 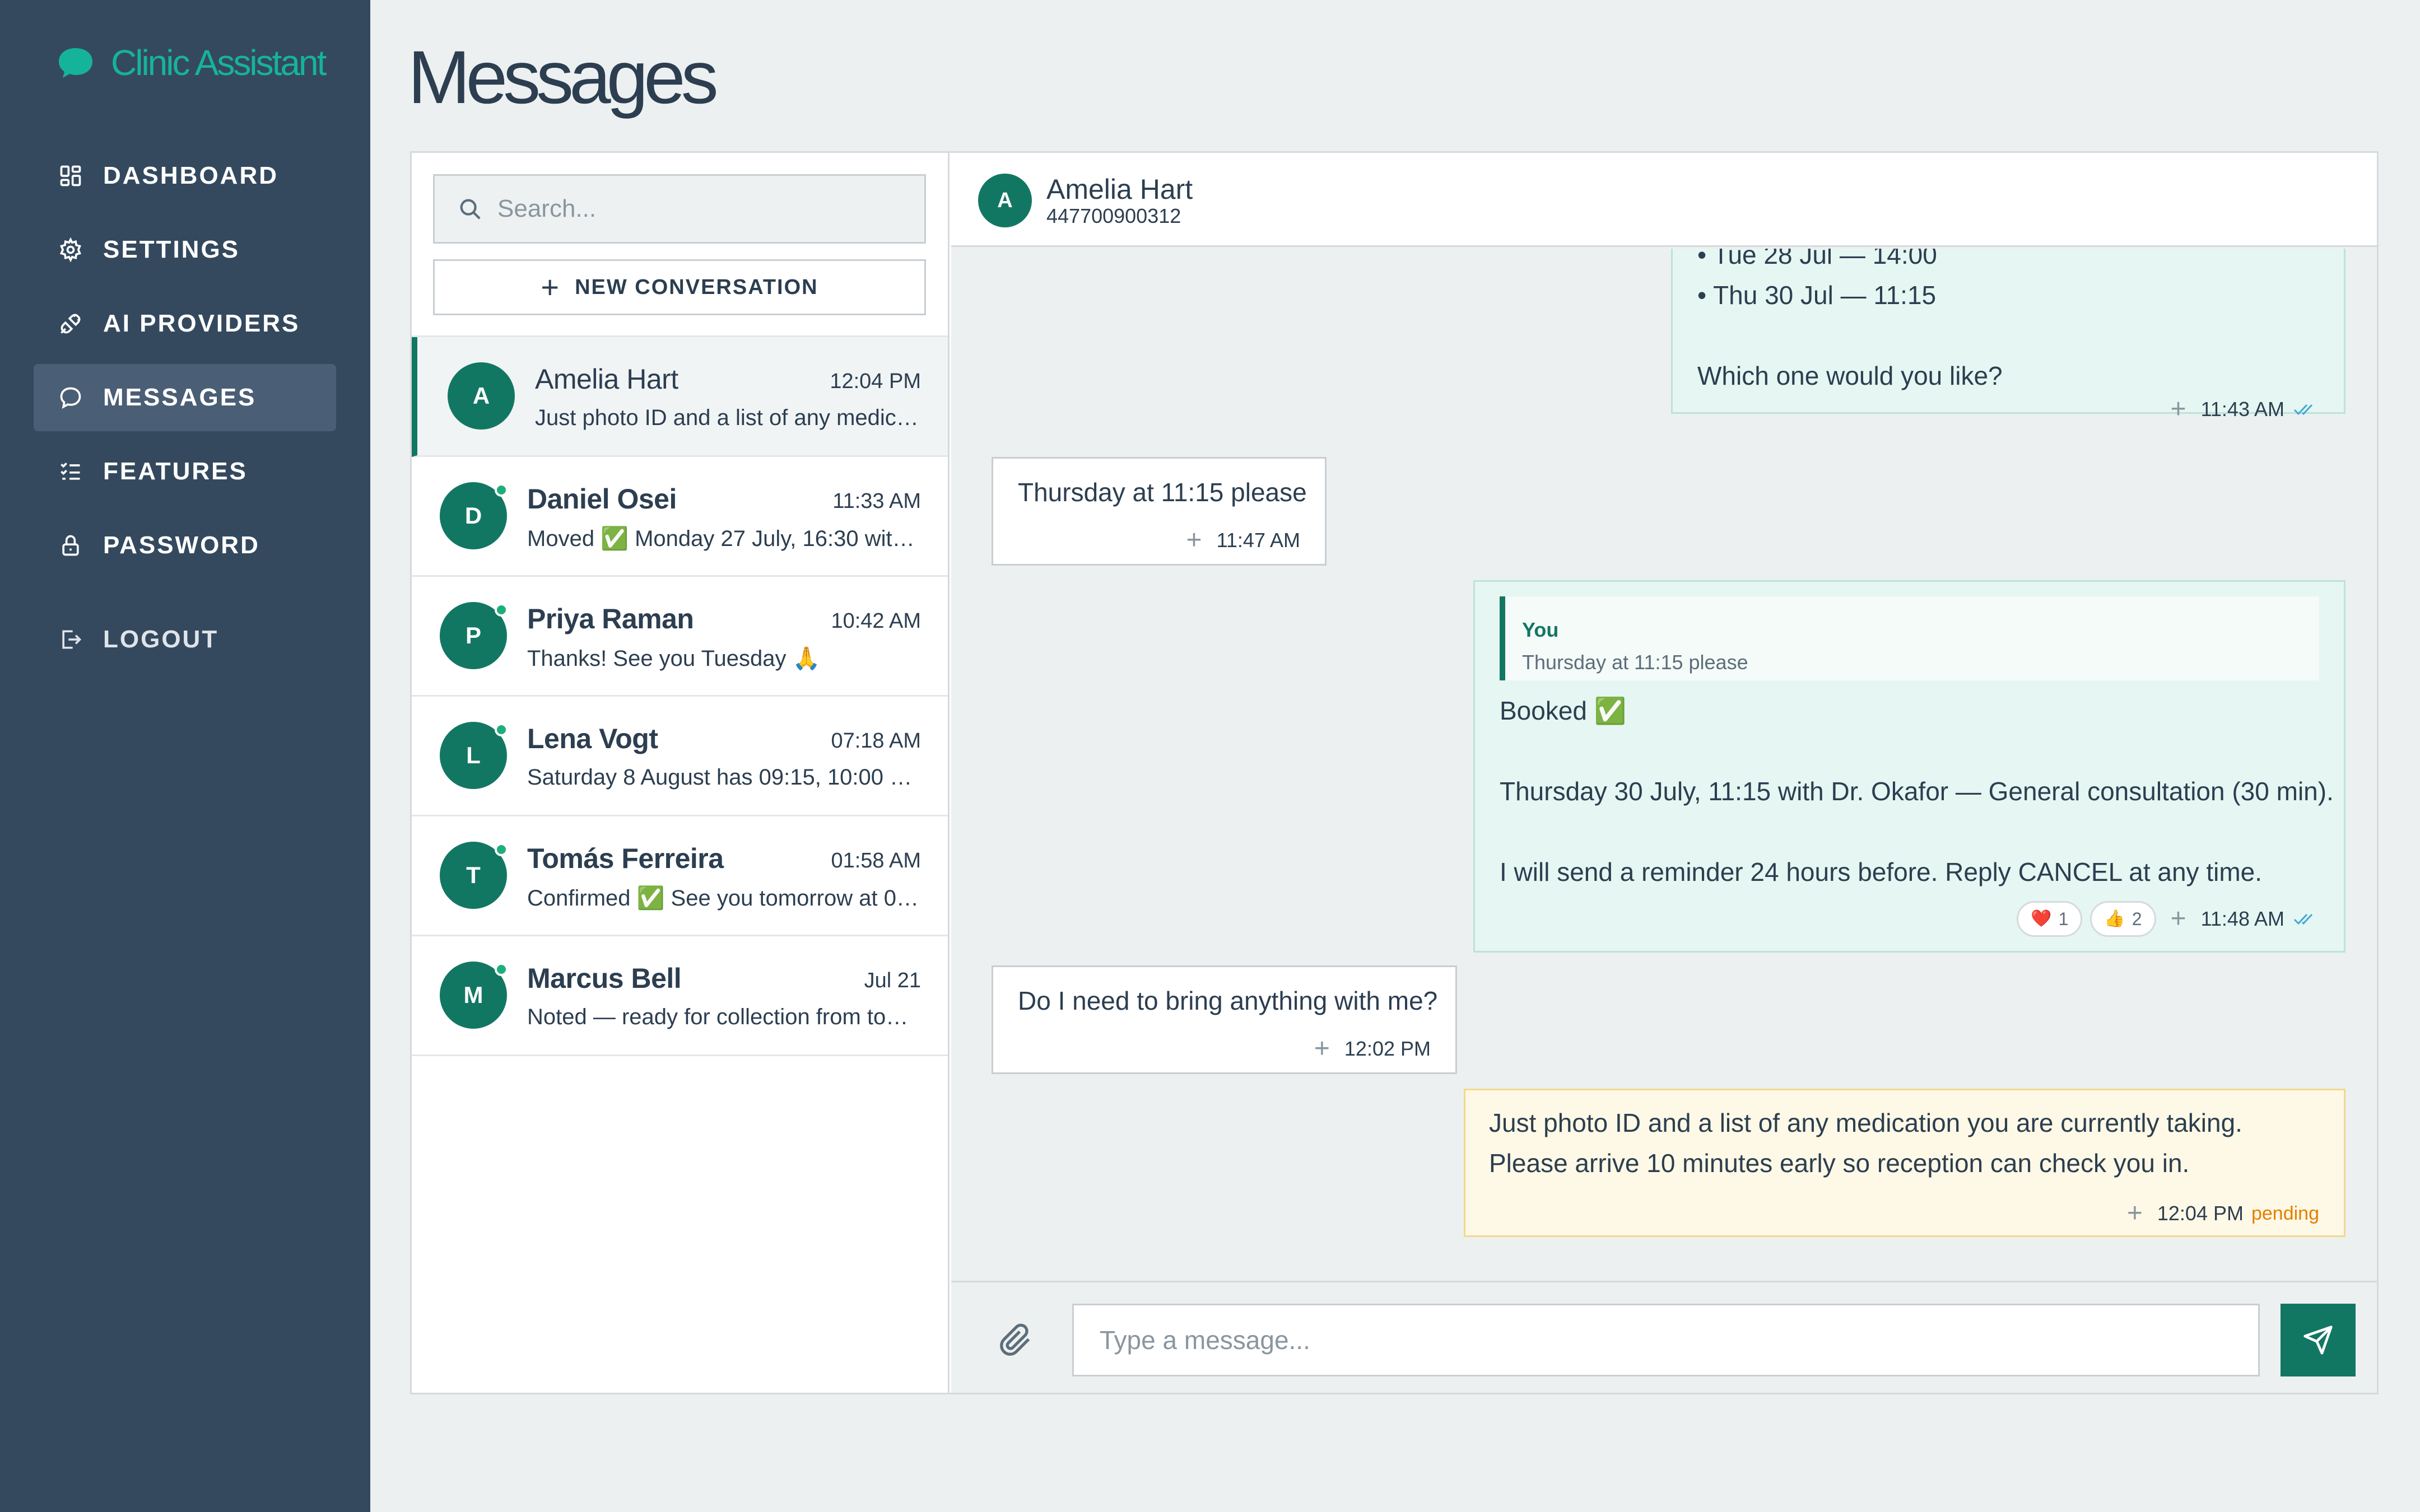 I want to click on new-conversation-button: + NEW CONVERSATION, so click(x=680, y=287).